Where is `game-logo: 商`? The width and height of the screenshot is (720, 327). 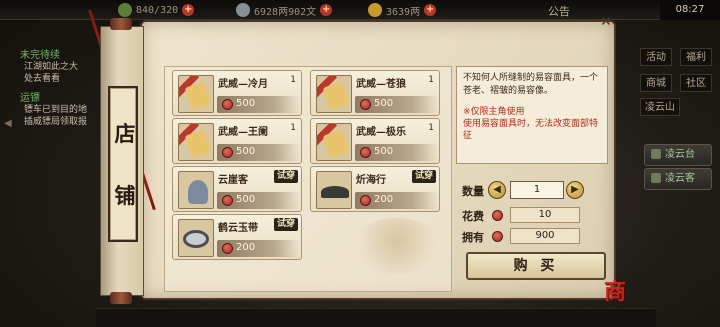
game-logo: 商 is located at coordinates (615, 292).